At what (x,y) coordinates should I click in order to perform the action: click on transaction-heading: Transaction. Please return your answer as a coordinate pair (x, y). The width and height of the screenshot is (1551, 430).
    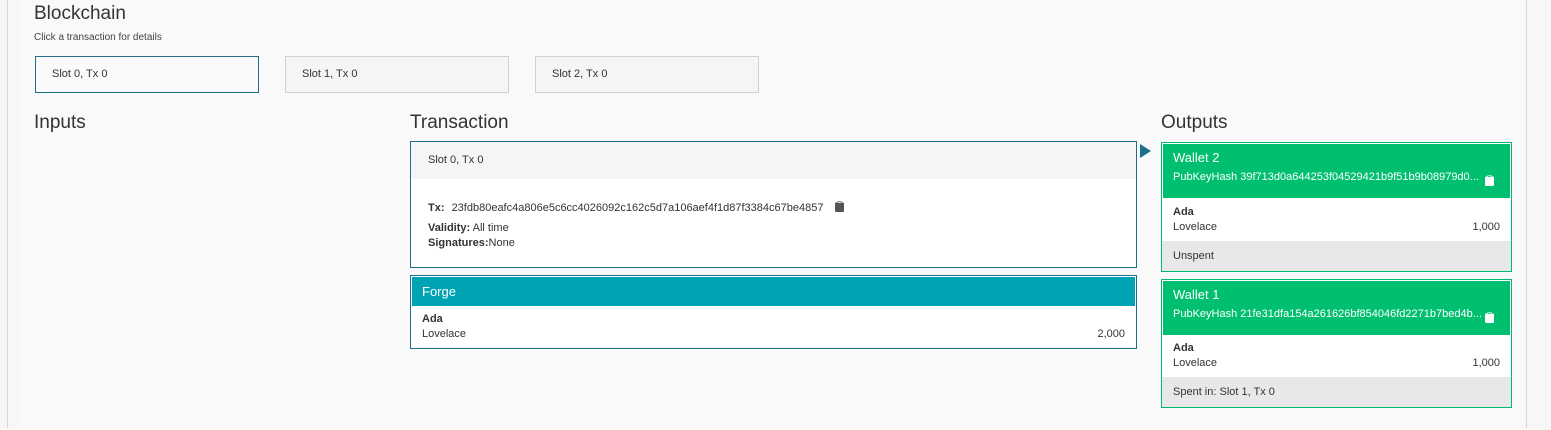
    Looking at the image, I should click on (459, 122).